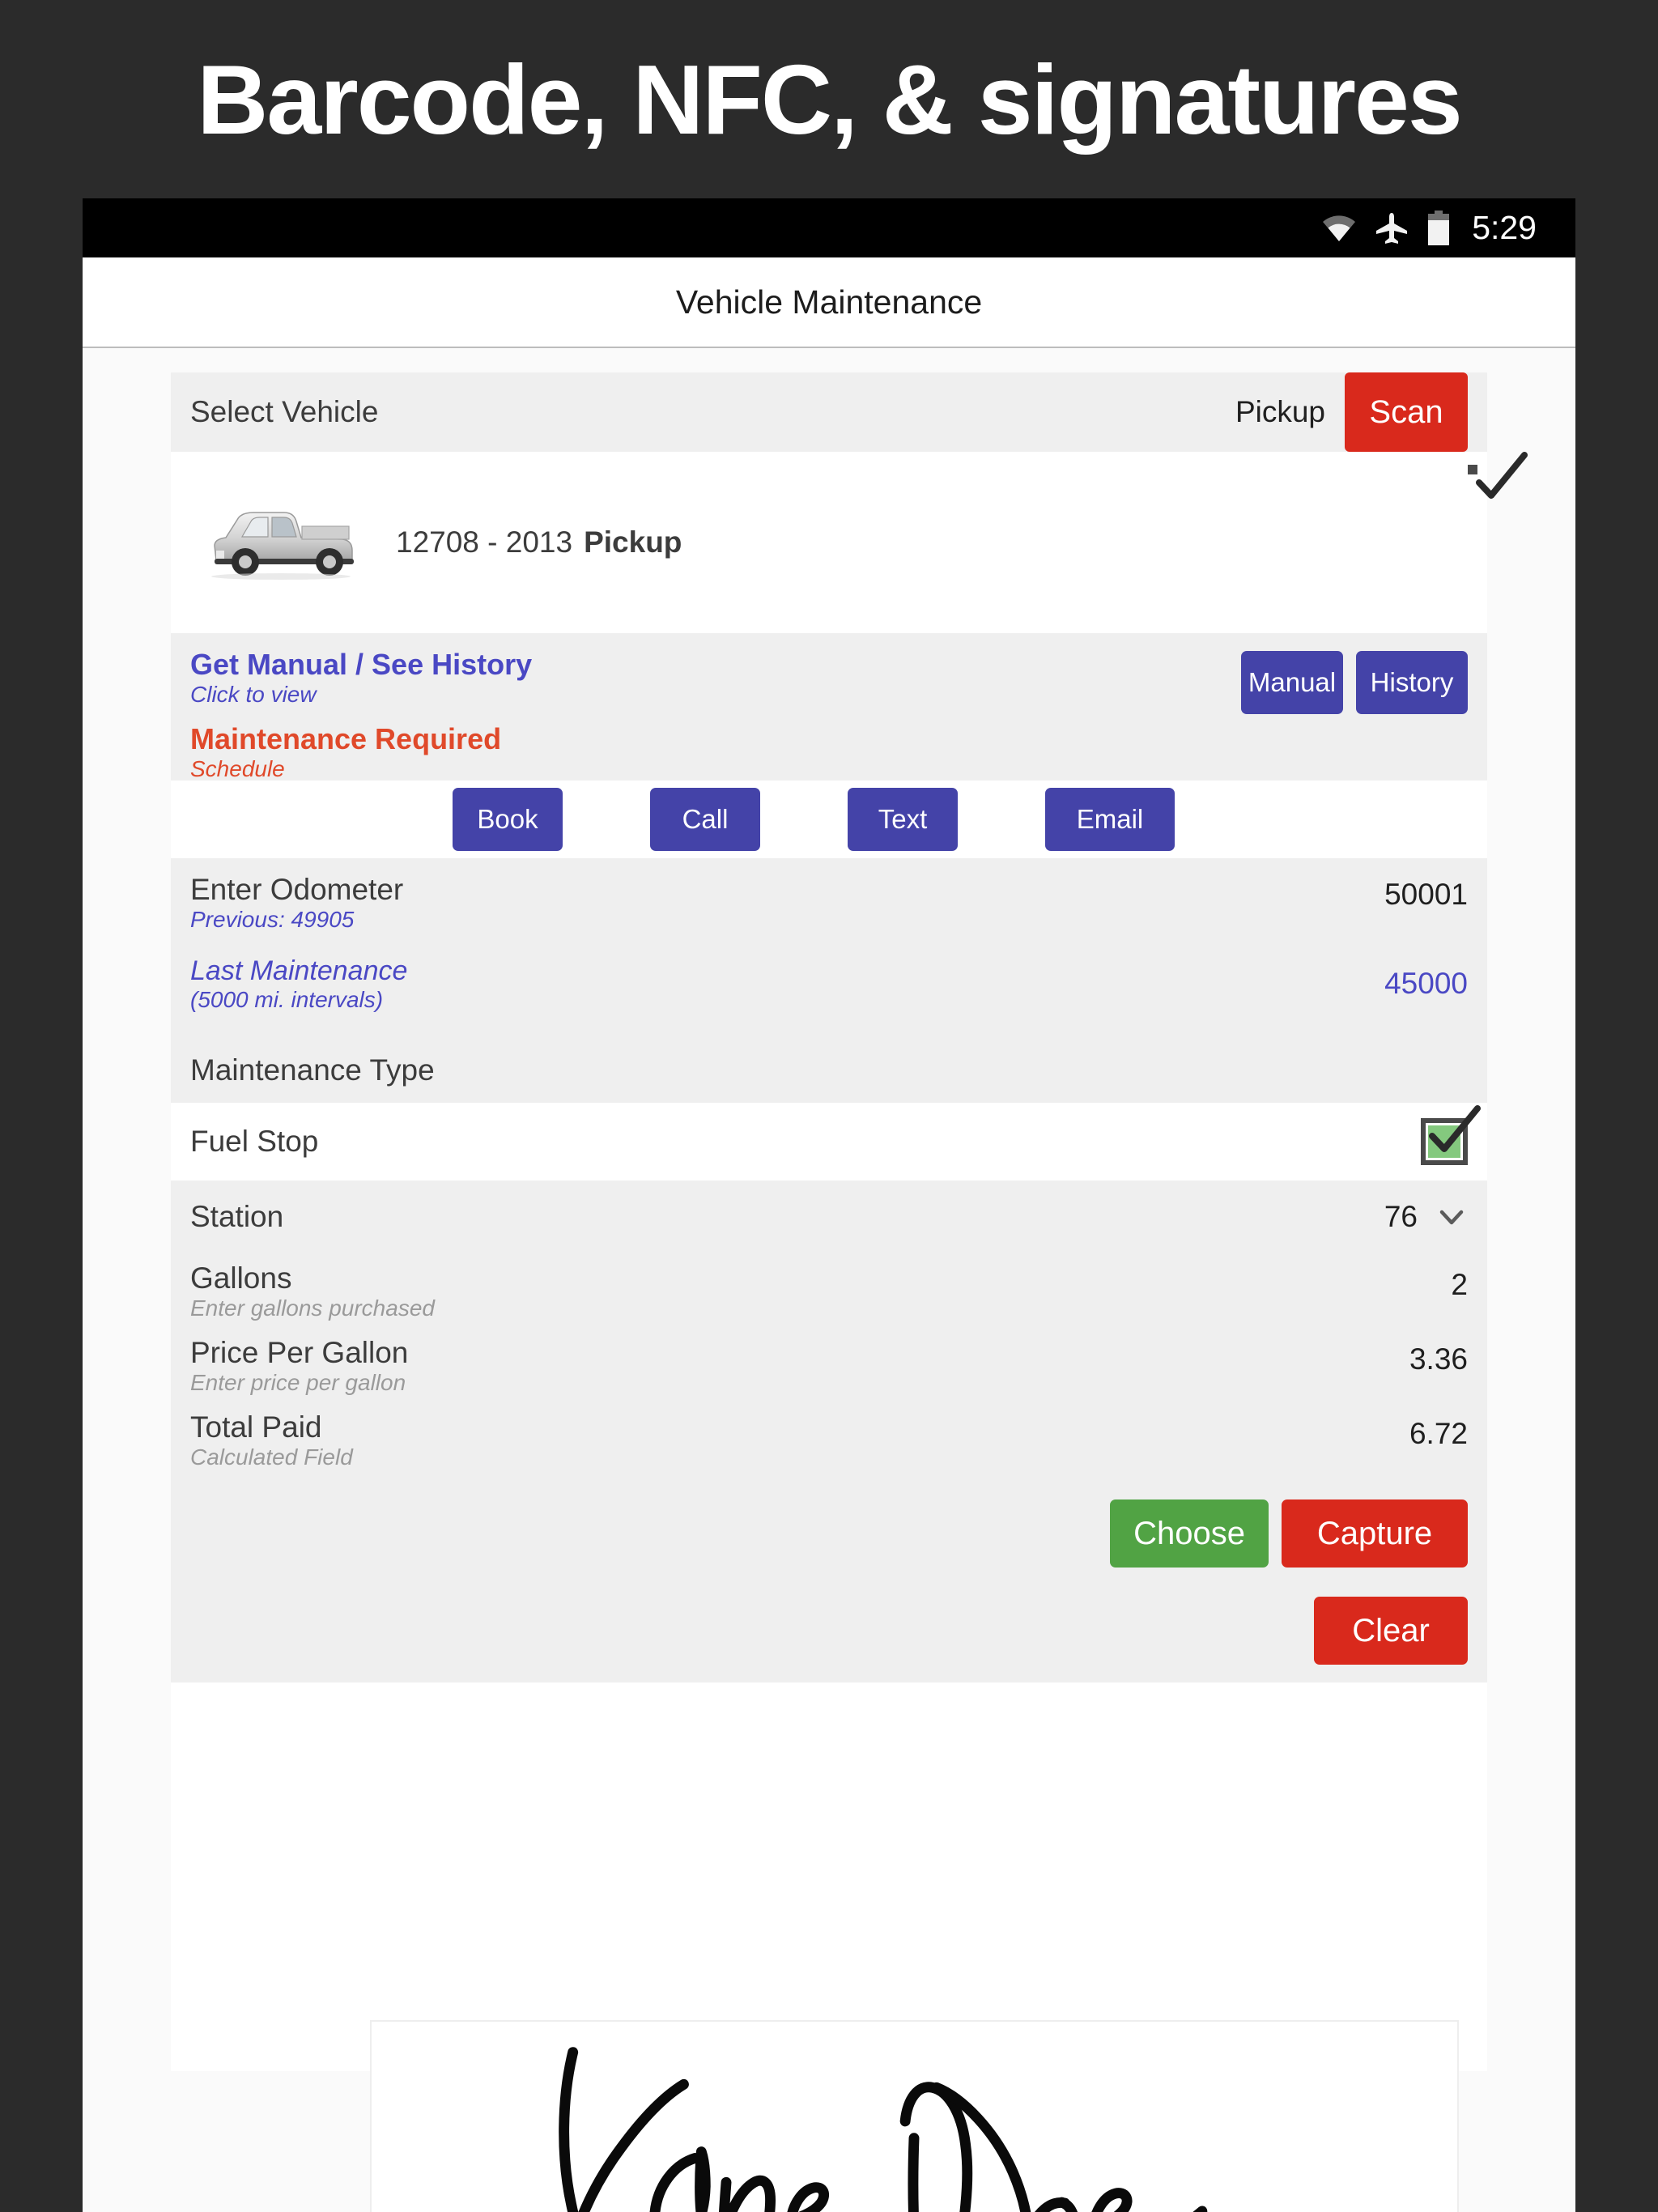 This screenshot has height=2212, width=1658. I want to click on promo-headline: Barcode, NFC, & signatures, so click(829, 99).